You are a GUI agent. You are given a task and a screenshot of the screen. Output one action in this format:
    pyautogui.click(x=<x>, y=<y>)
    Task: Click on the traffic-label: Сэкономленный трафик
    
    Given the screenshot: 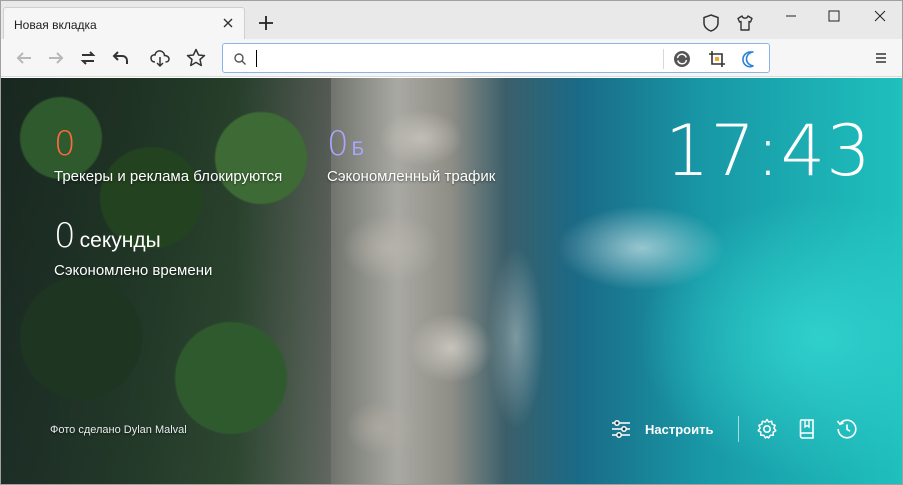 What is the action you would take?
    pyautogui.click(x=411, y=176)
    